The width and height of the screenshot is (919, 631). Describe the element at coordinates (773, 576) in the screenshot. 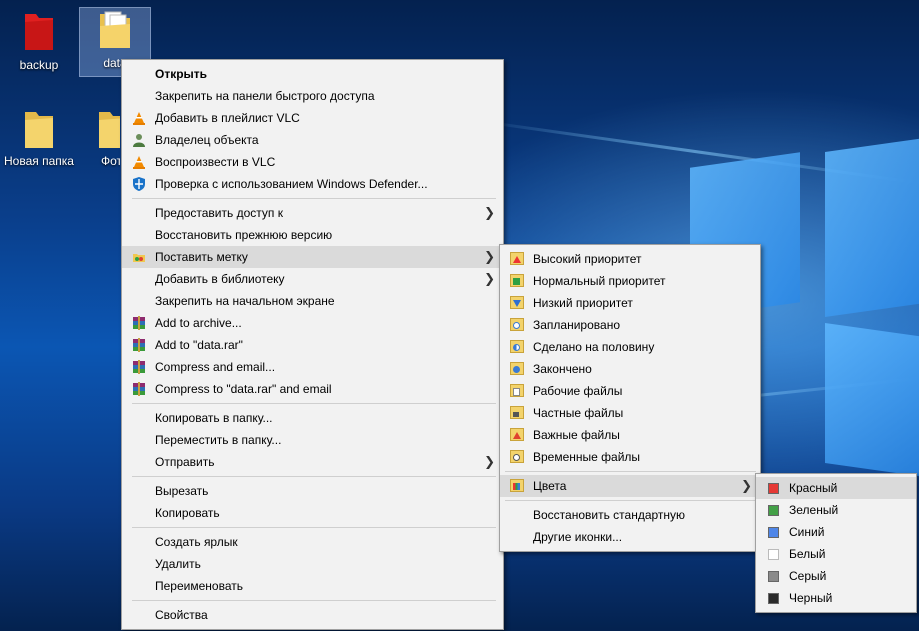

I see `gray-swatch-icon` at that location.